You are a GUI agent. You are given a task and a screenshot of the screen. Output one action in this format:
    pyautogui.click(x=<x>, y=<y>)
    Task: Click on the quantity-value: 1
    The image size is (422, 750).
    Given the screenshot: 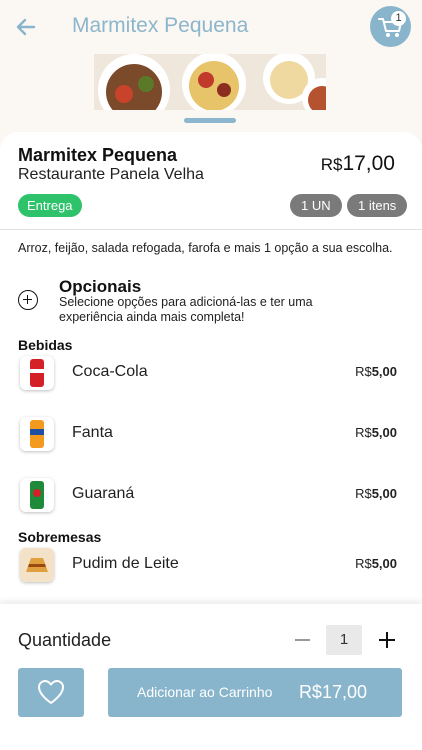 What is the action you would take?
    pyautogui.click(x=344, y=640)
    